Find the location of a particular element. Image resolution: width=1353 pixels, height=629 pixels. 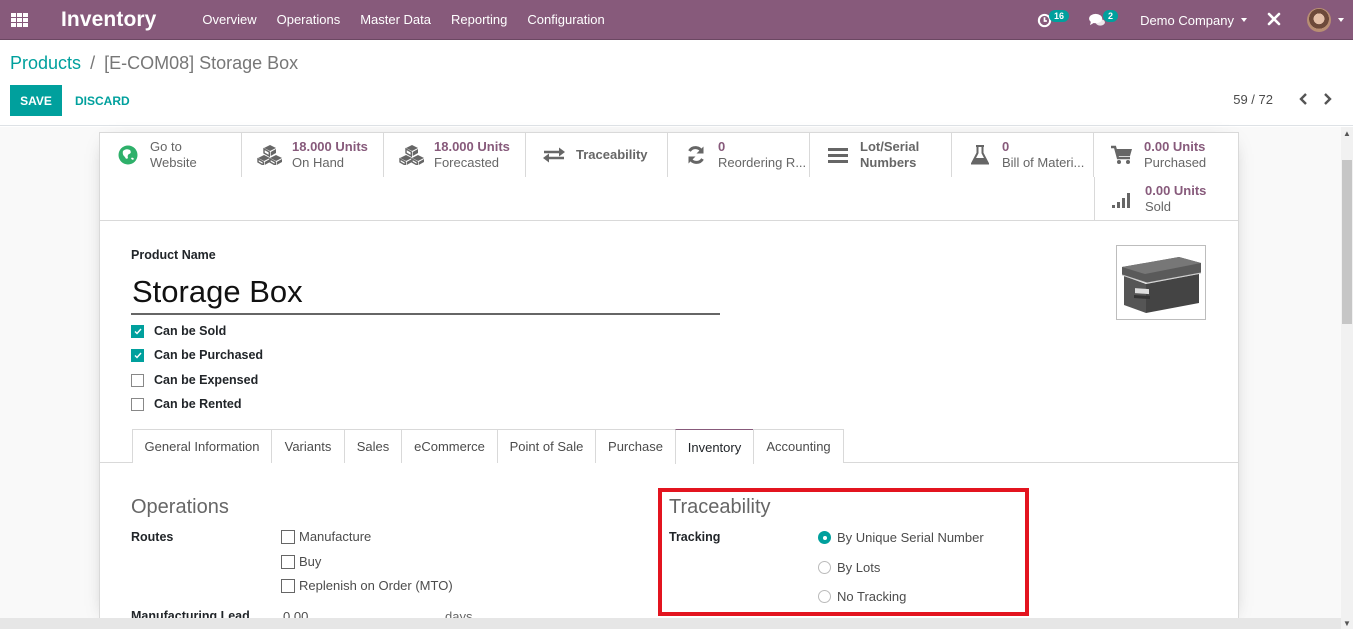

activity-button: 16 is located at coordinates (1053, 19).